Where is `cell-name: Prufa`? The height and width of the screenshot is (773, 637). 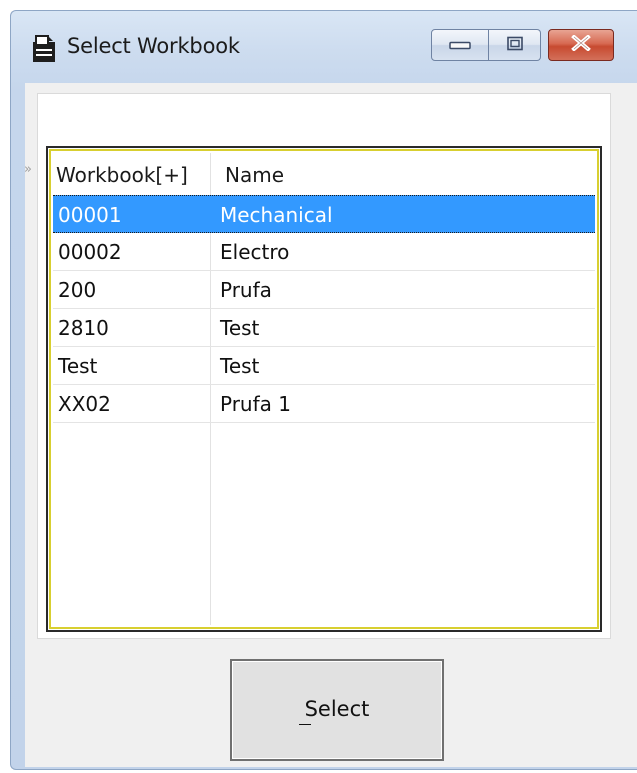 cell-name: Prufa is located at coordinates (246, 290).